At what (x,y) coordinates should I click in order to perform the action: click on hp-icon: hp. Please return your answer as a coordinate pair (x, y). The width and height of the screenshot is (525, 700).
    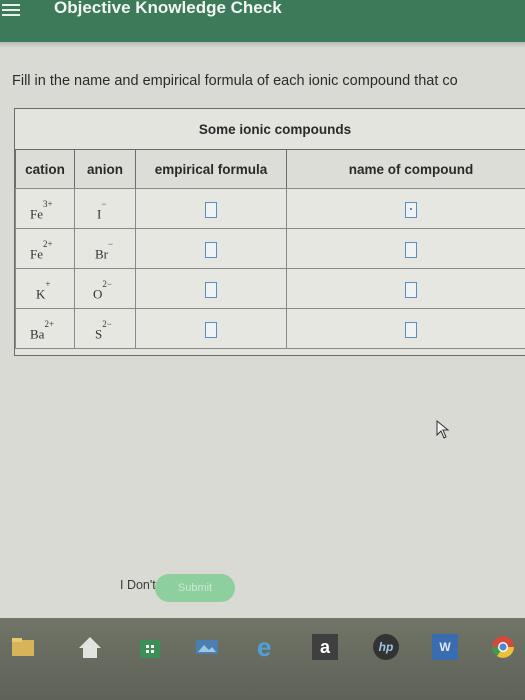
    Looking at the image, I should click on (386, 647).